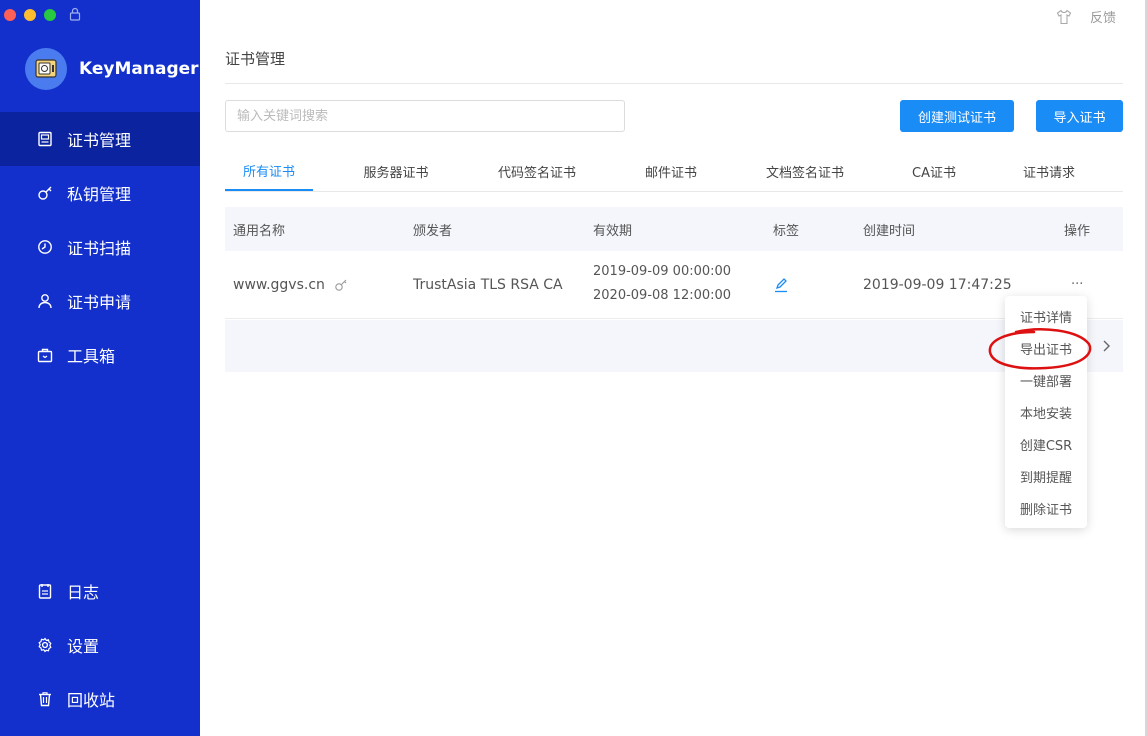 This screenshot has width=1147, height=736. I want to click on menu-item-export-certificate: 导出证书, so click(1046, 348).